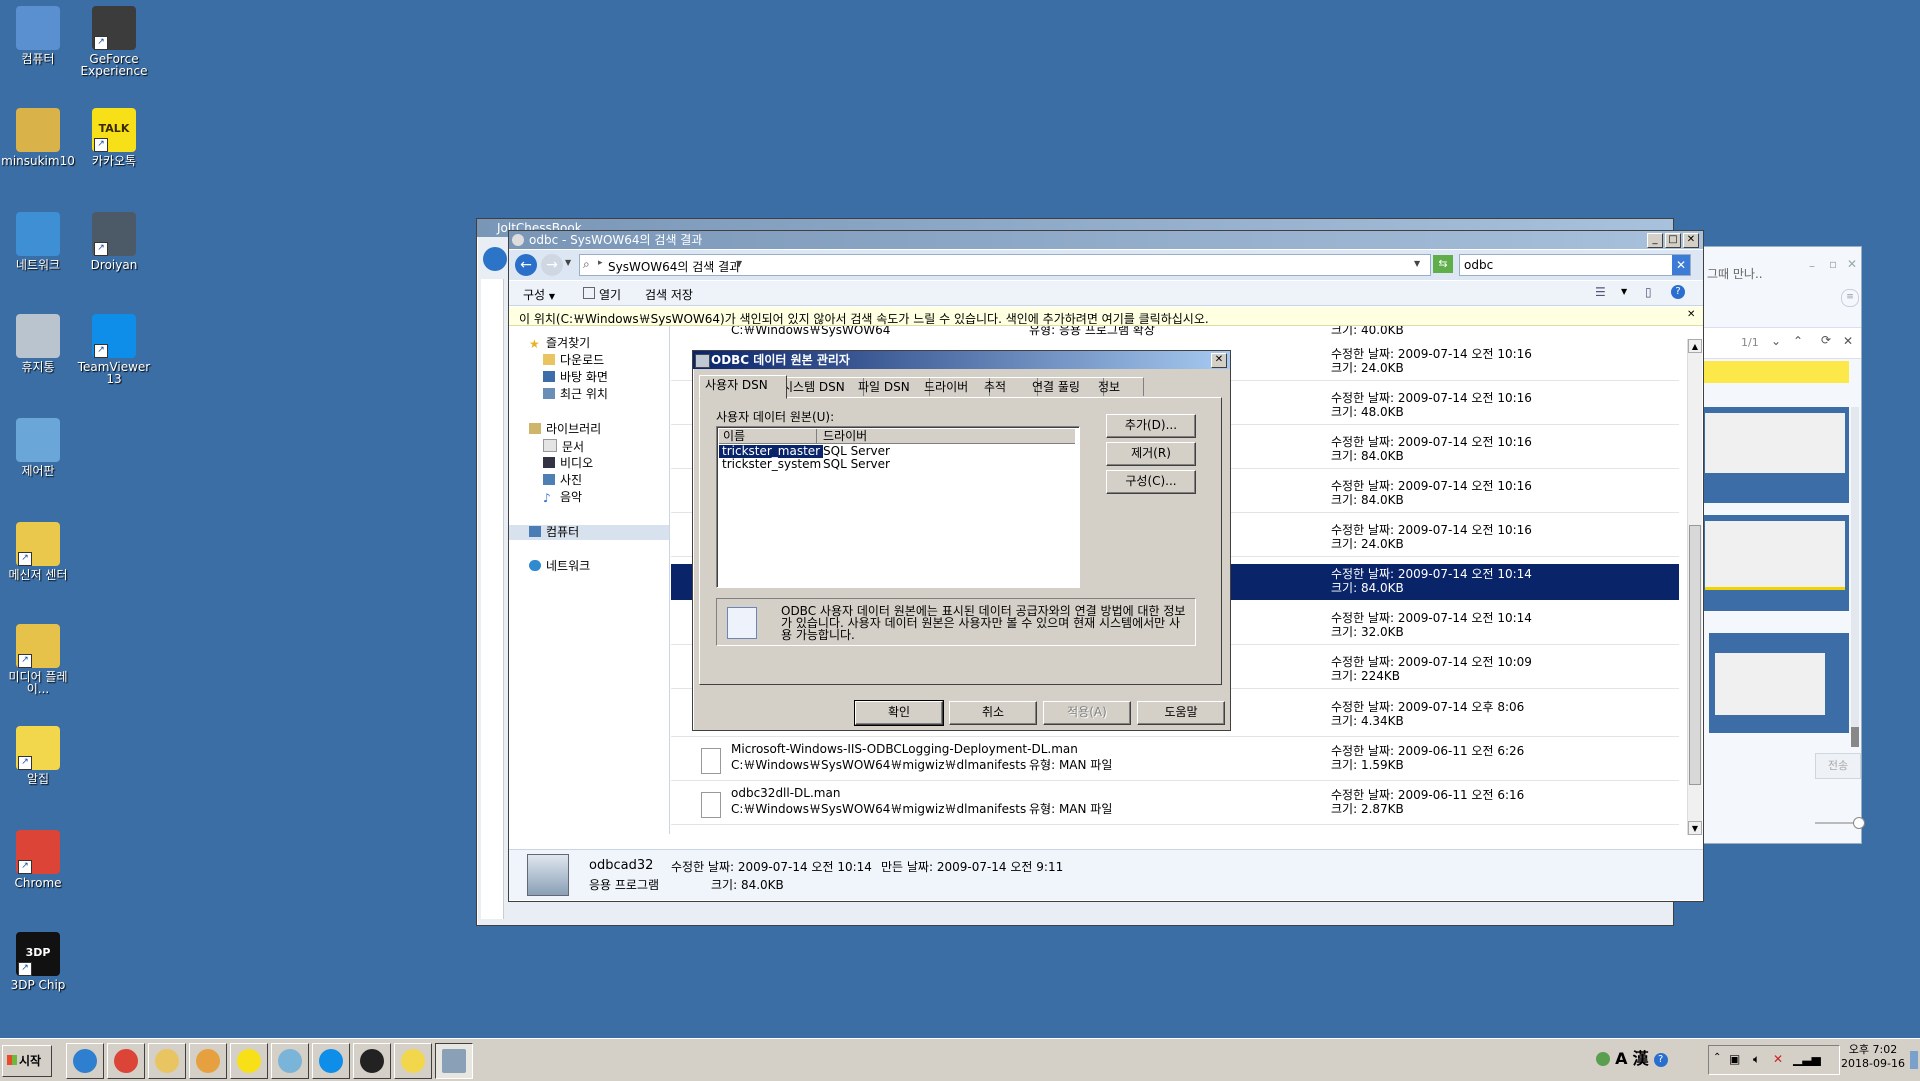 Image resolution: width=1920 pixels, height=1081 pixels. I want to click on col-header-name: 이름, so click(768, 436).